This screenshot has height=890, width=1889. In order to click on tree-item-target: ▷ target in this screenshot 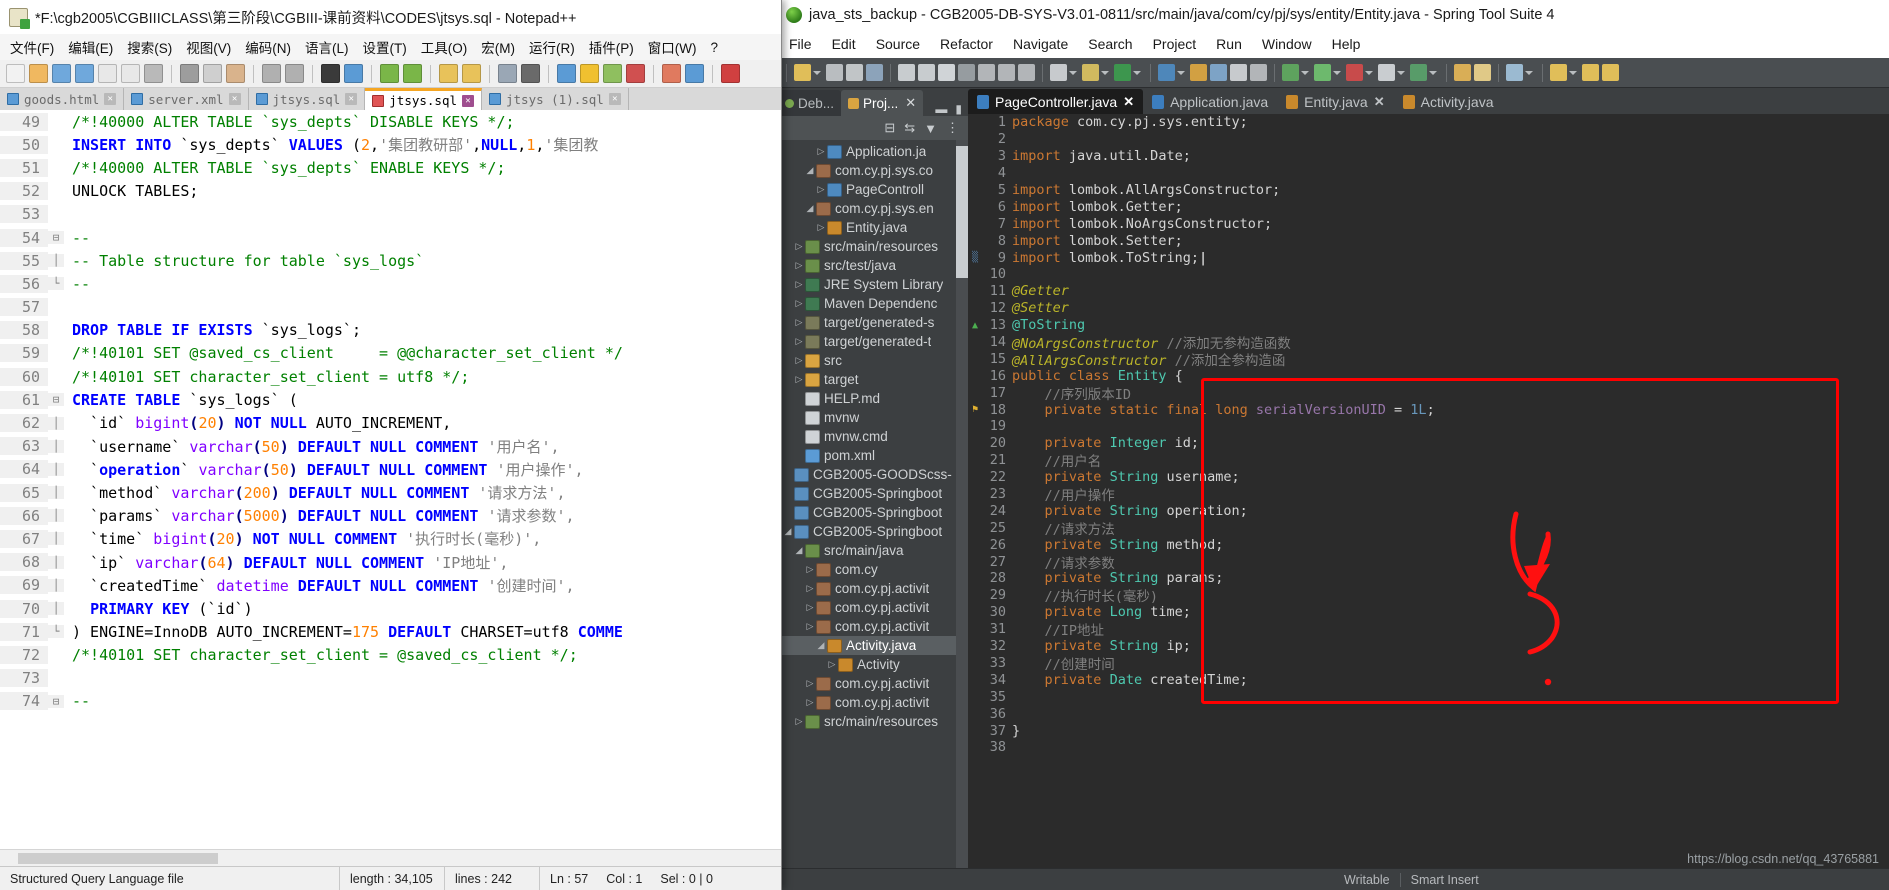, I will do `click(873, 379)`.